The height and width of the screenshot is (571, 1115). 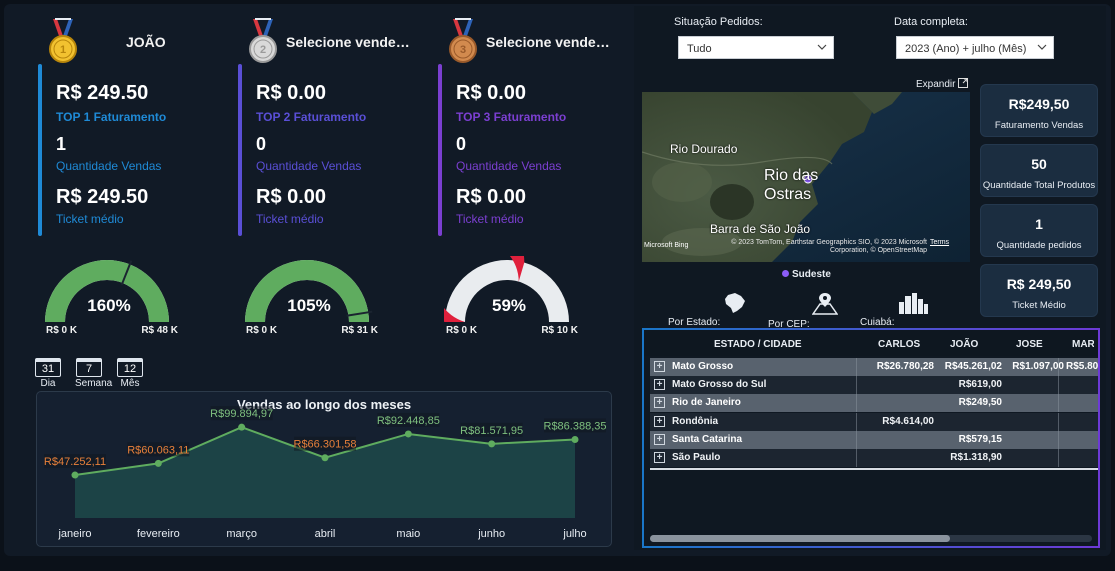 I want to click on medal-icon: 1, so click(x=63, y=40).